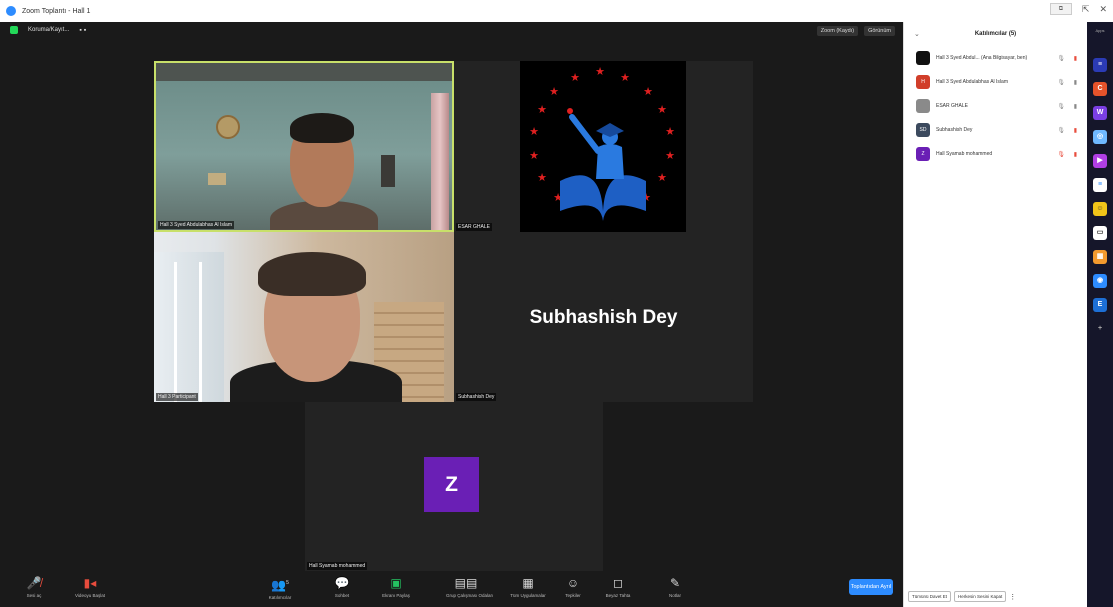 The width and height of the screenshot is (1113, 607). Describe the element at coordinates (1100, 233) in the screenshot. I see `app-icon: ▭` at that location.